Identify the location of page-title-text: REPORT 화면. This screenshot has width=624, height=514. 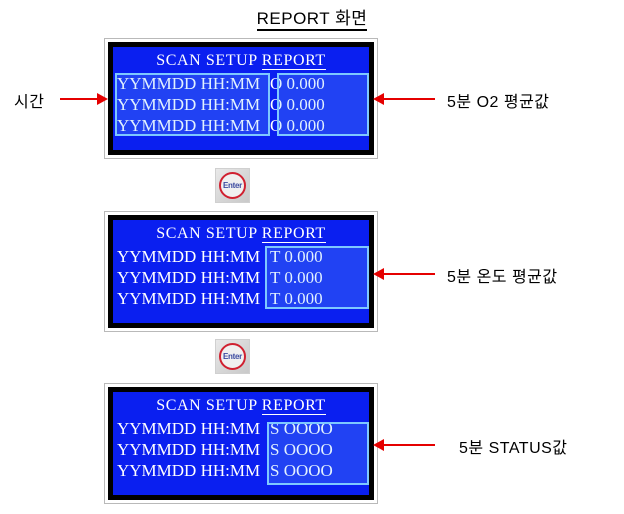
(312, 20).